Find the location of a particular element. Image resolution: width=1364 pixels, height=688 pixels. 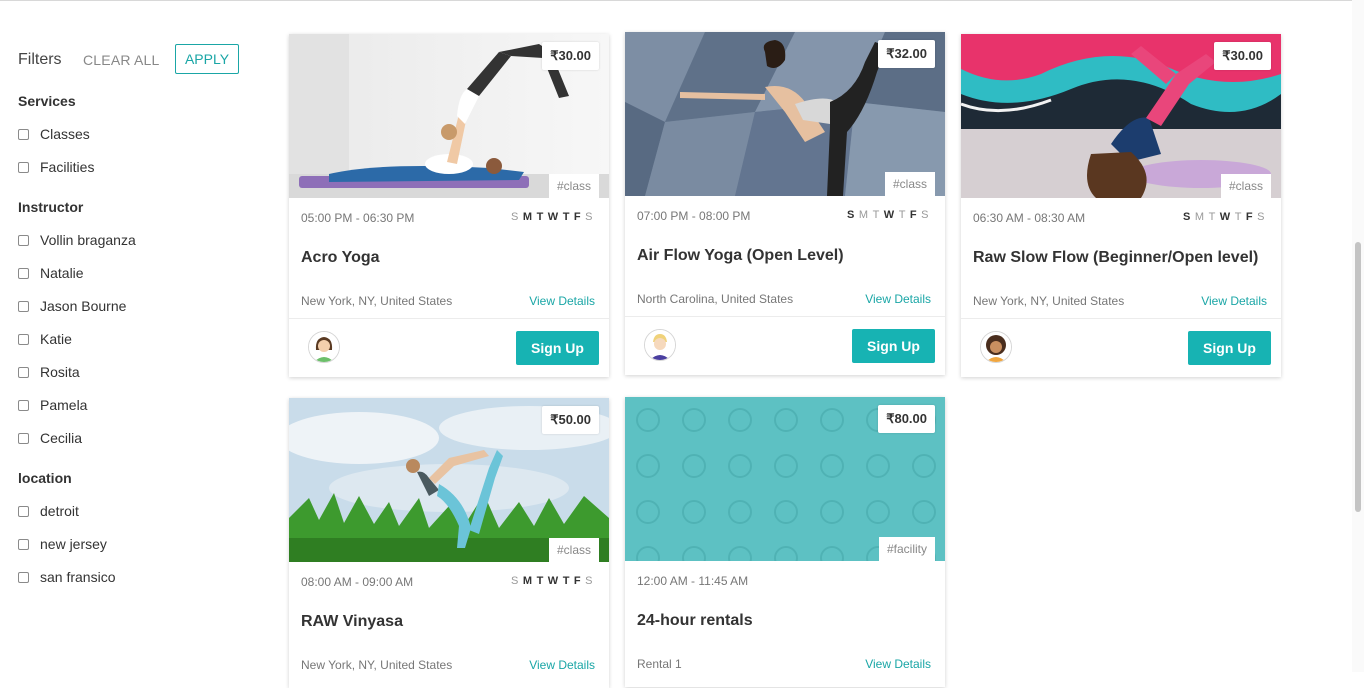

card-location: North Carolina, United States is located at coordinates (715, 299).